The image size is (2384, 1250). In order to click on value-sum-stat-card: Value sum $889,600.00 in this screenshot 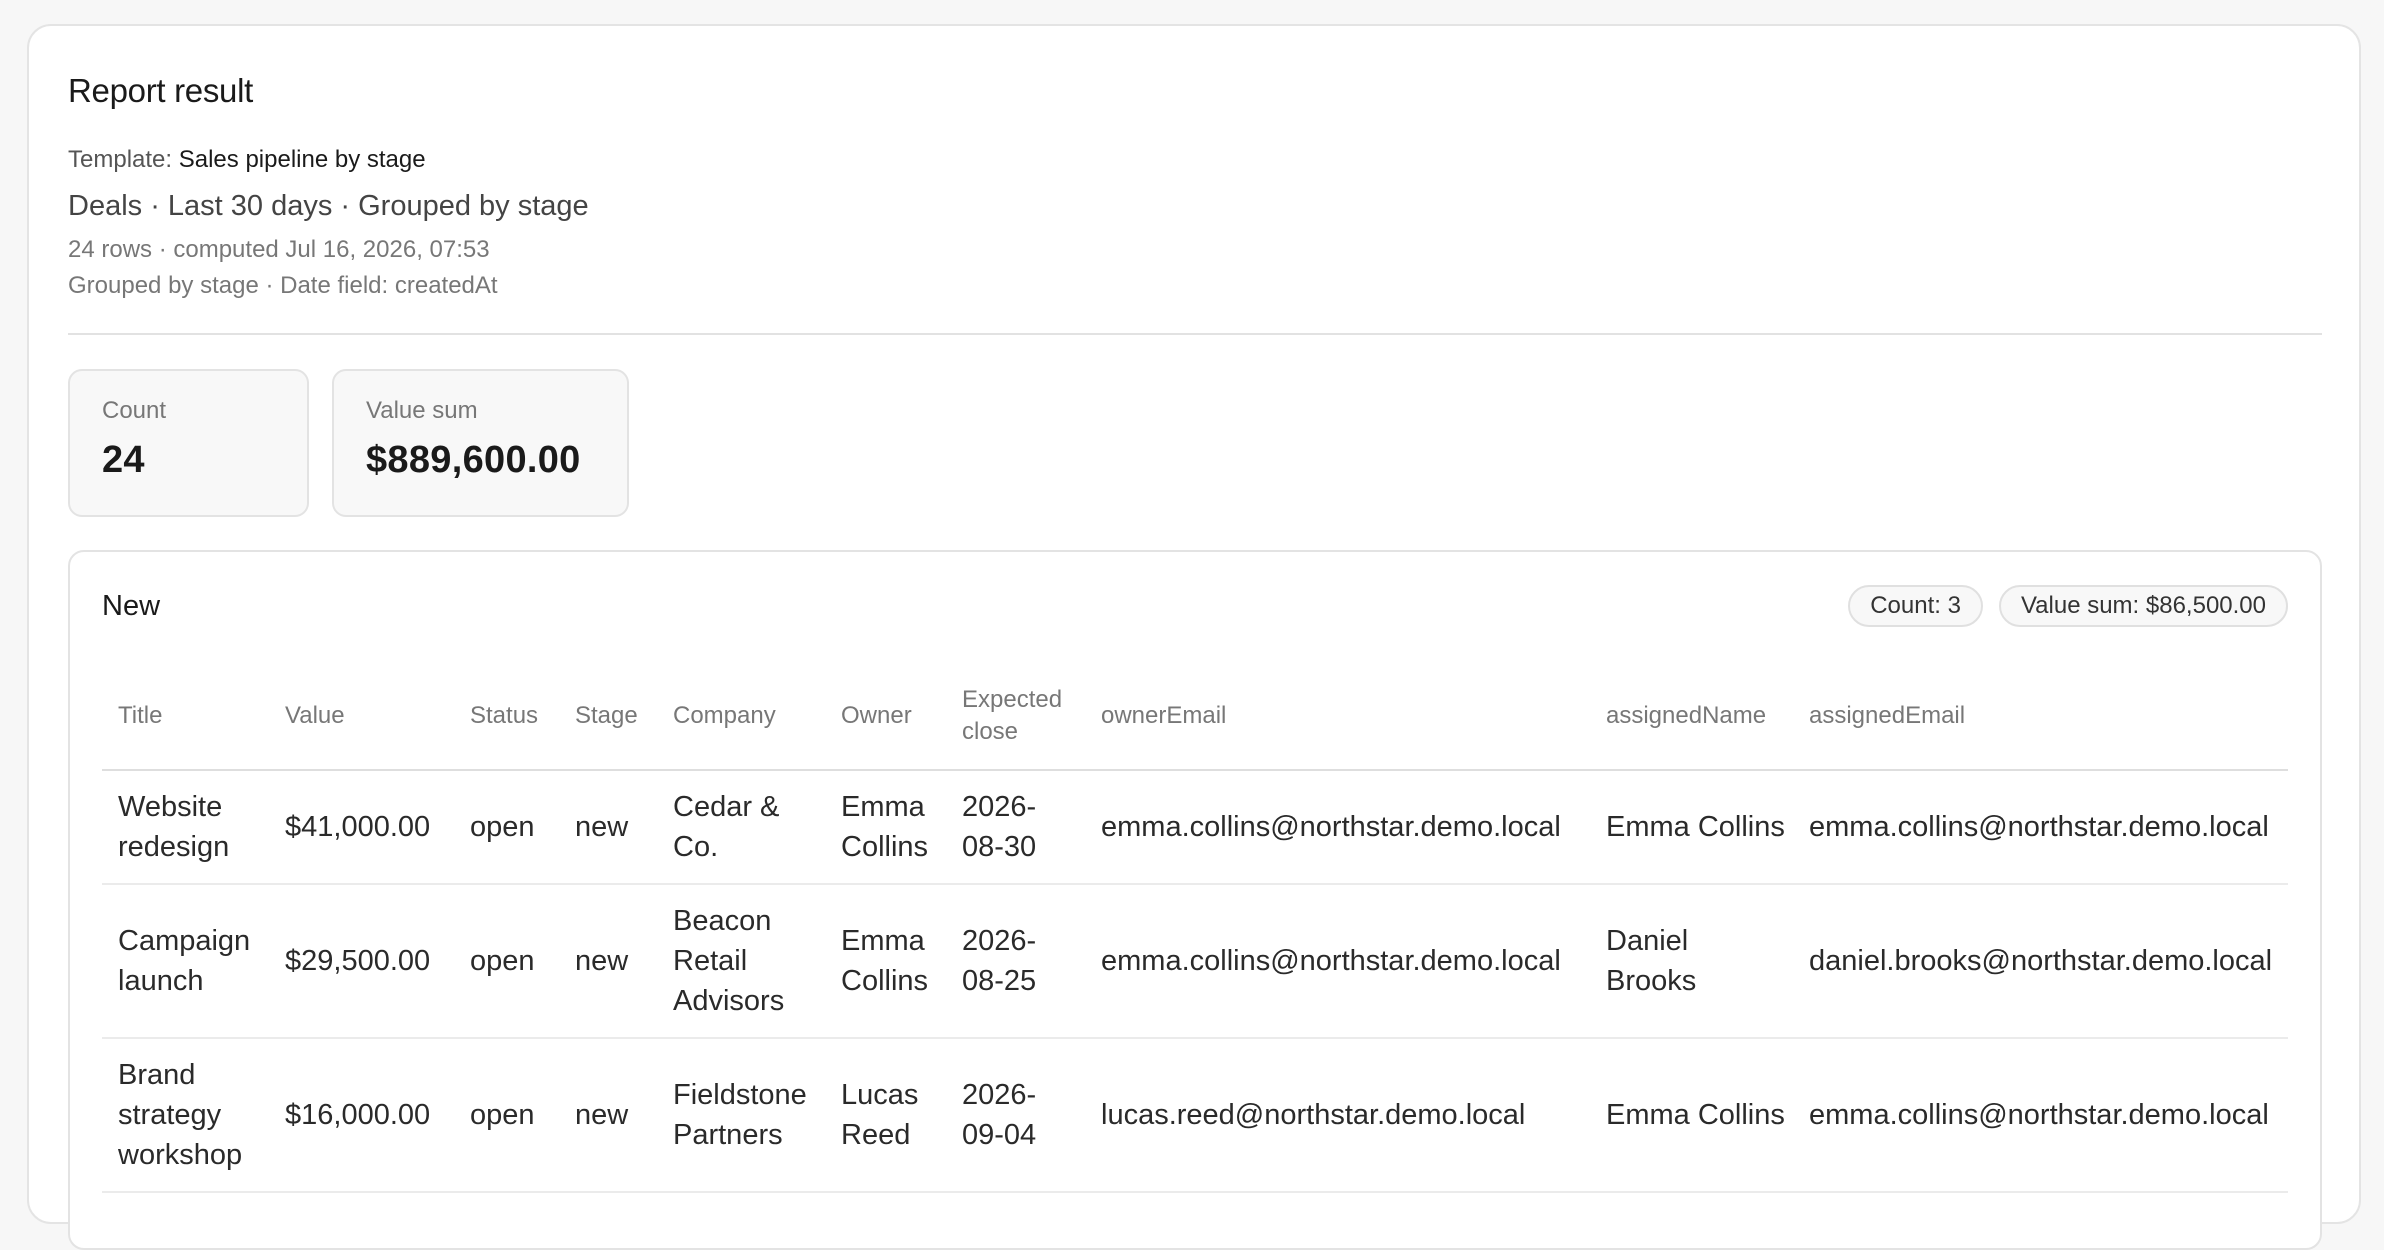, I will do `click(480, 443)`.